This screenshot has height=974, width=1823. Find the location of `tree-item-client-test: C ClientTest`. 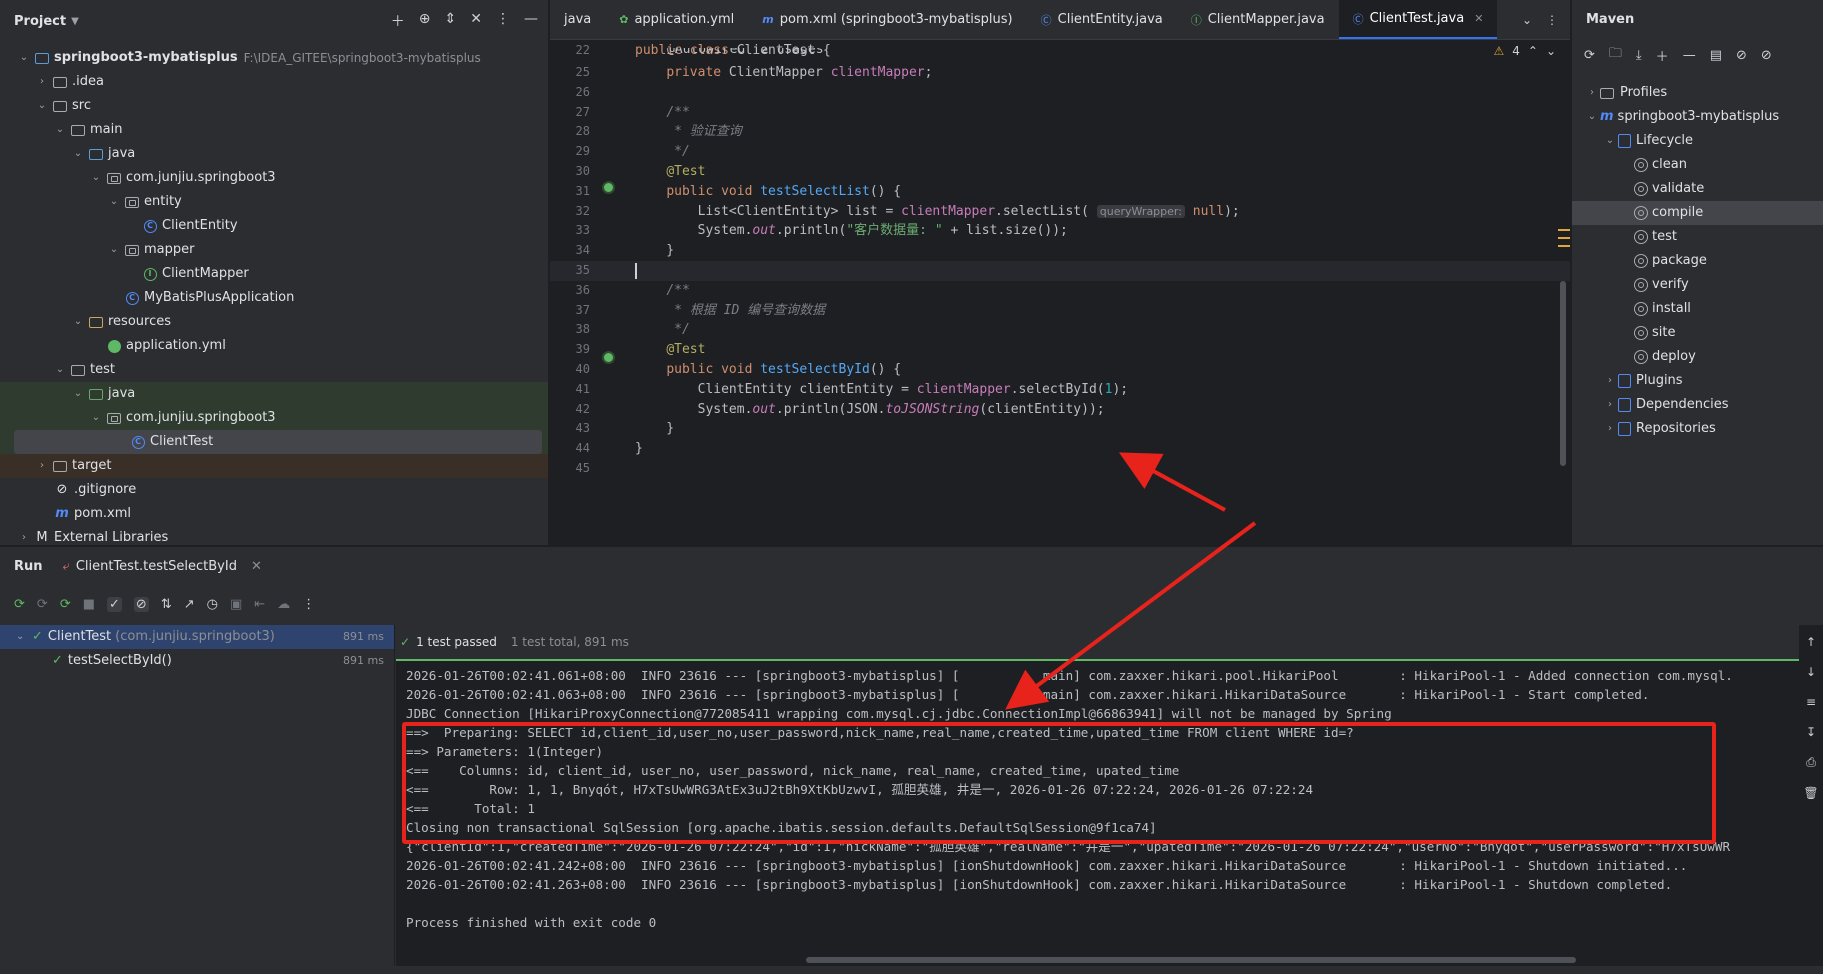

tree-item-client-test: C ClientTest is located at coordinates (278, 442).